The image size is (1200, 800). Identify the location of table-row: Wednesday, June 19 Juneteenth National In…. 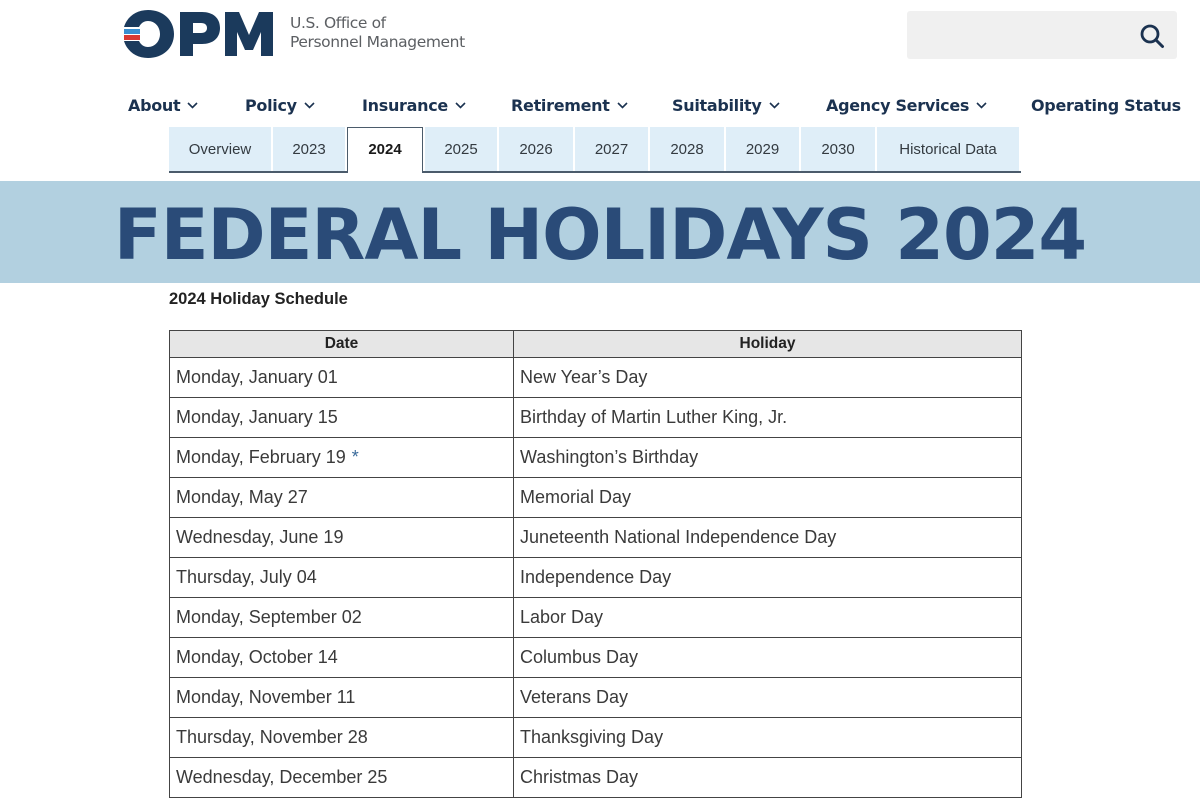
(595, 537).